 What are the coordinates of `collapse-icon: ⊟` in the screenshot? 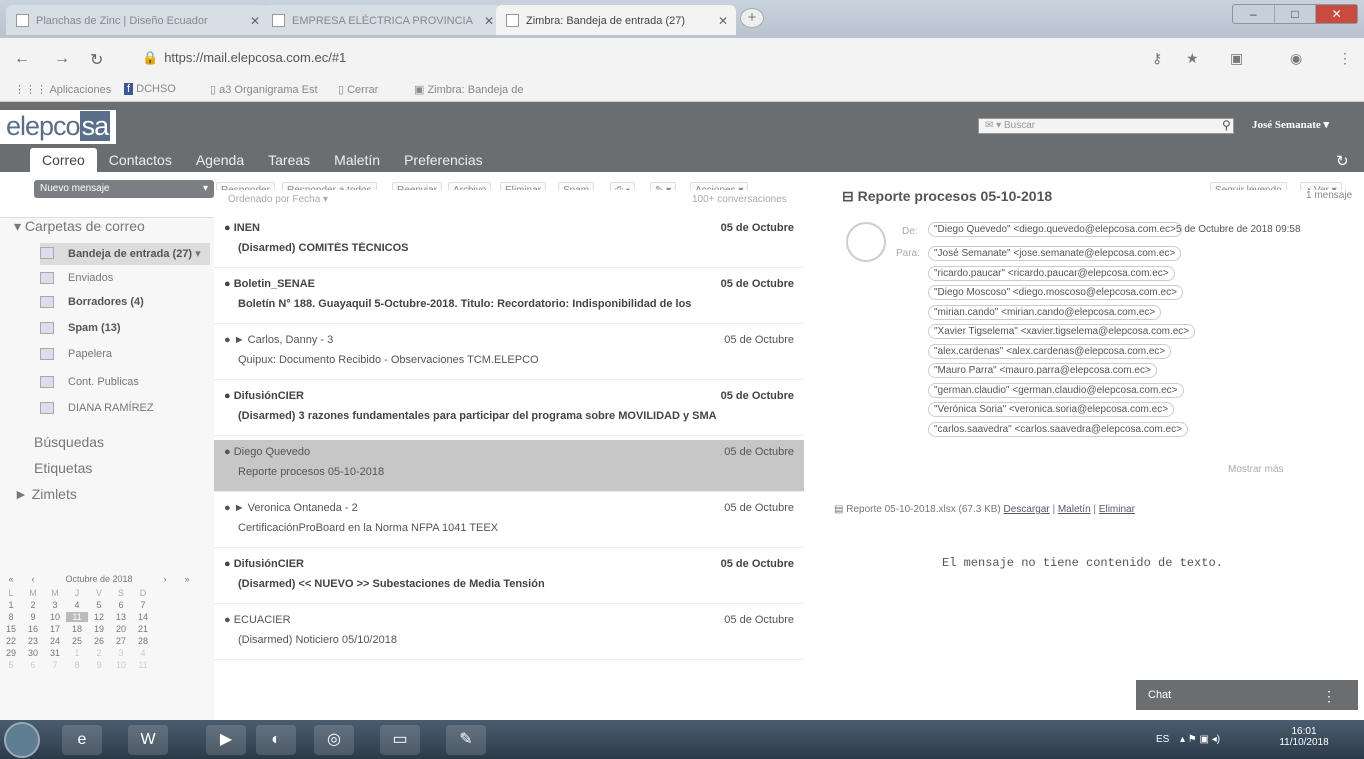 It's located at (850, 196).